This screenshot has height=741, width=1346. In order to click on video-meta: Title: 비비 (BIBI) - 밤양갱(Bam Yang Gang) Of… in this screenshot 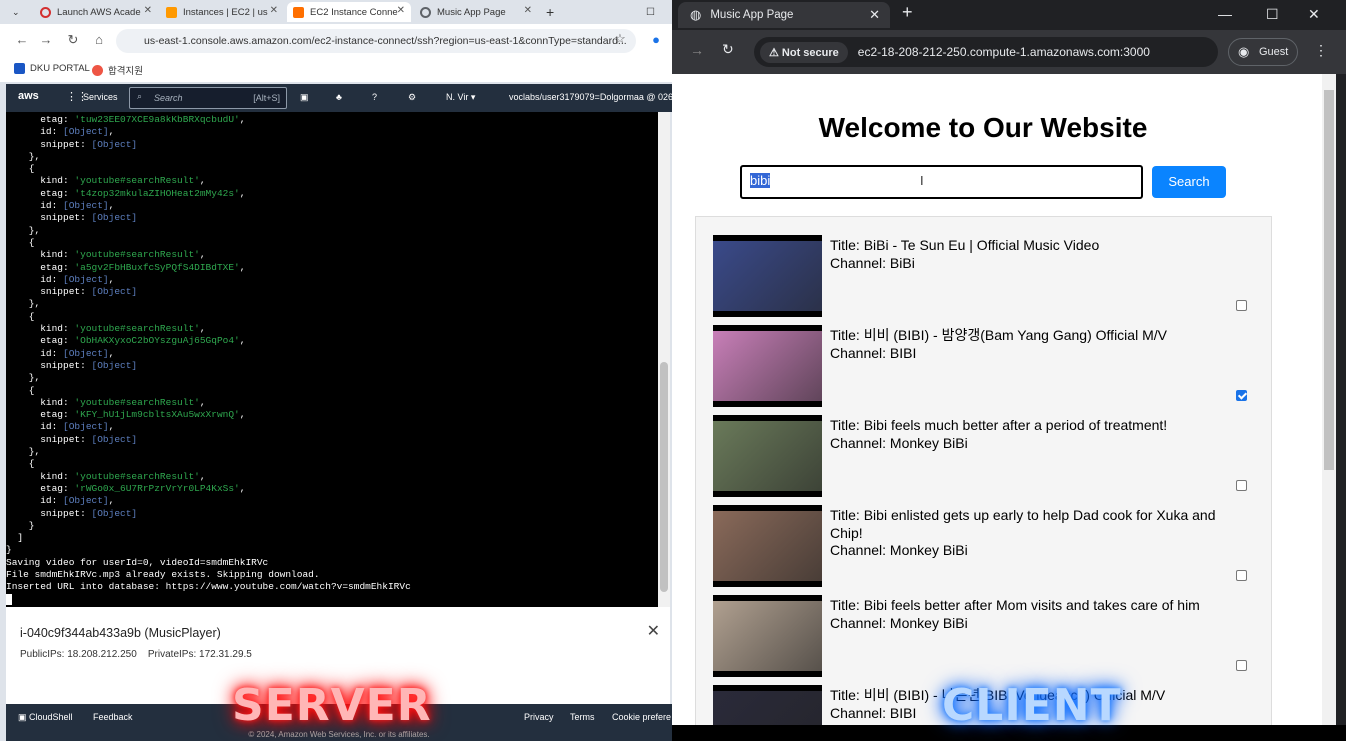, I will do `click(1035, 344)`.